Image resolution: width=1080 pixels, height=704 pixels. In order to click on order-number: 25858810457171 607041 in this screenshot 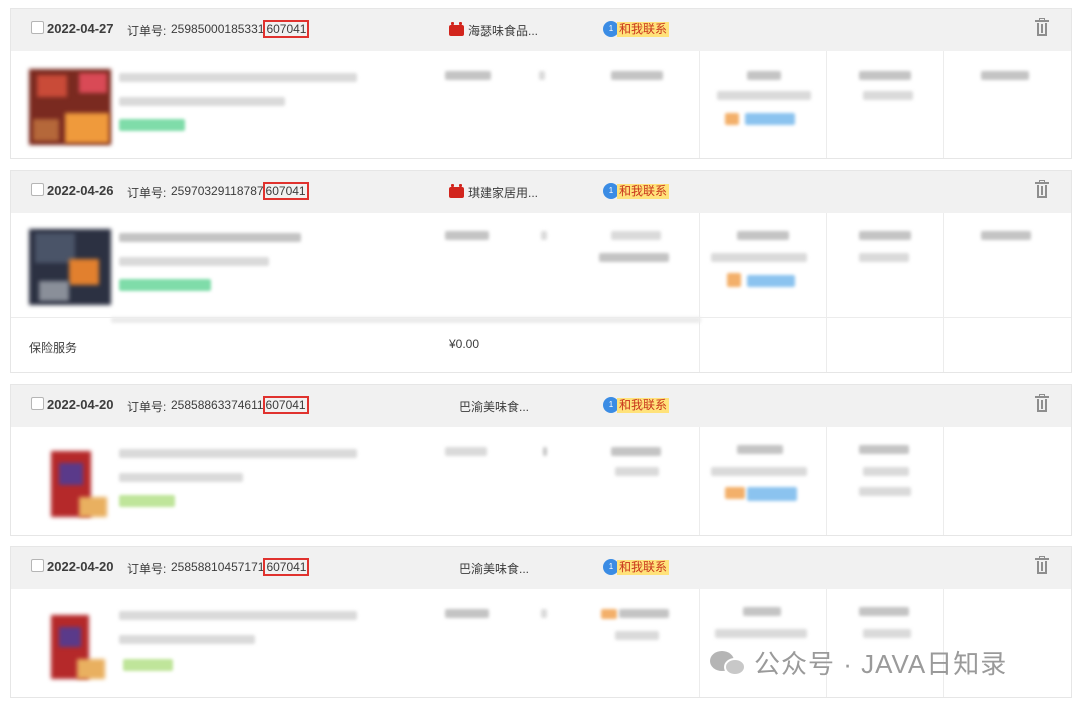, I will do `click(240, 567)`.